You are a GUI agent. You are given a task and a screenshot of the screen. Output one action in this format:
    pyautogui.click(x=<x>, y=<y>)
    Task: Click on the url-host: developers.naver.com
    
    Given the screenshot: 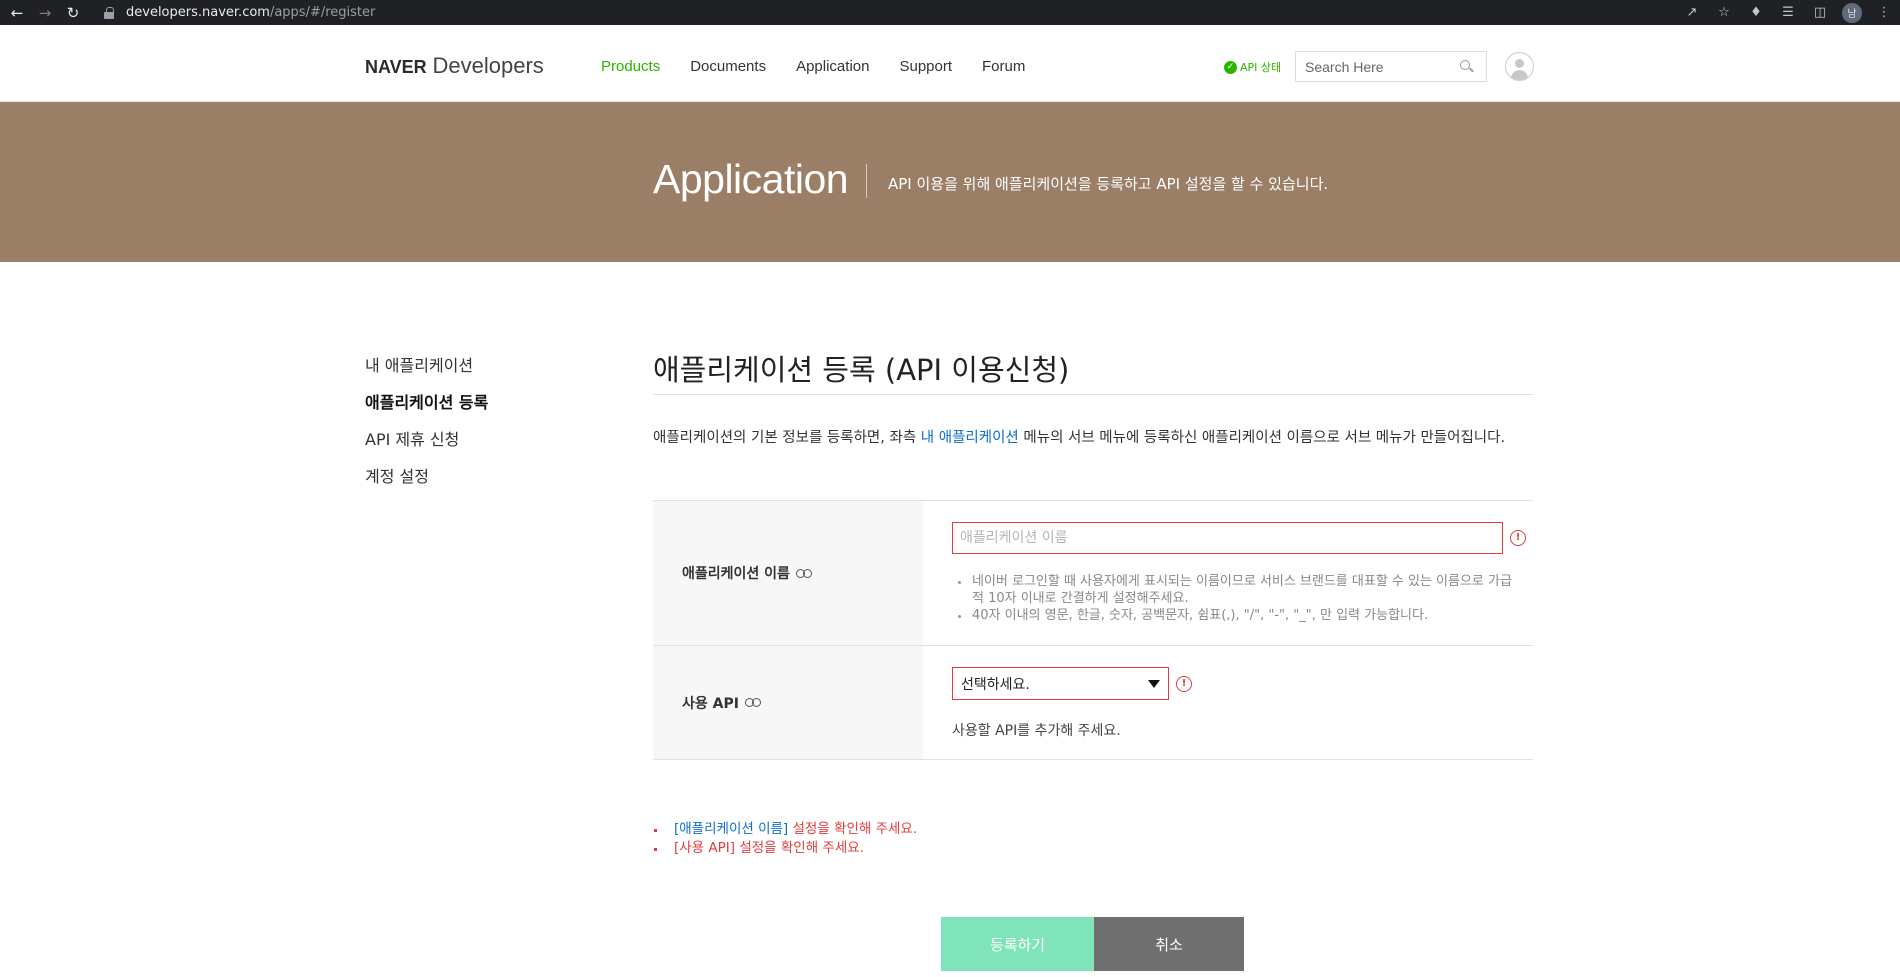 What is the action you would take?
    pyautogui.click(x=198, y=12)
    